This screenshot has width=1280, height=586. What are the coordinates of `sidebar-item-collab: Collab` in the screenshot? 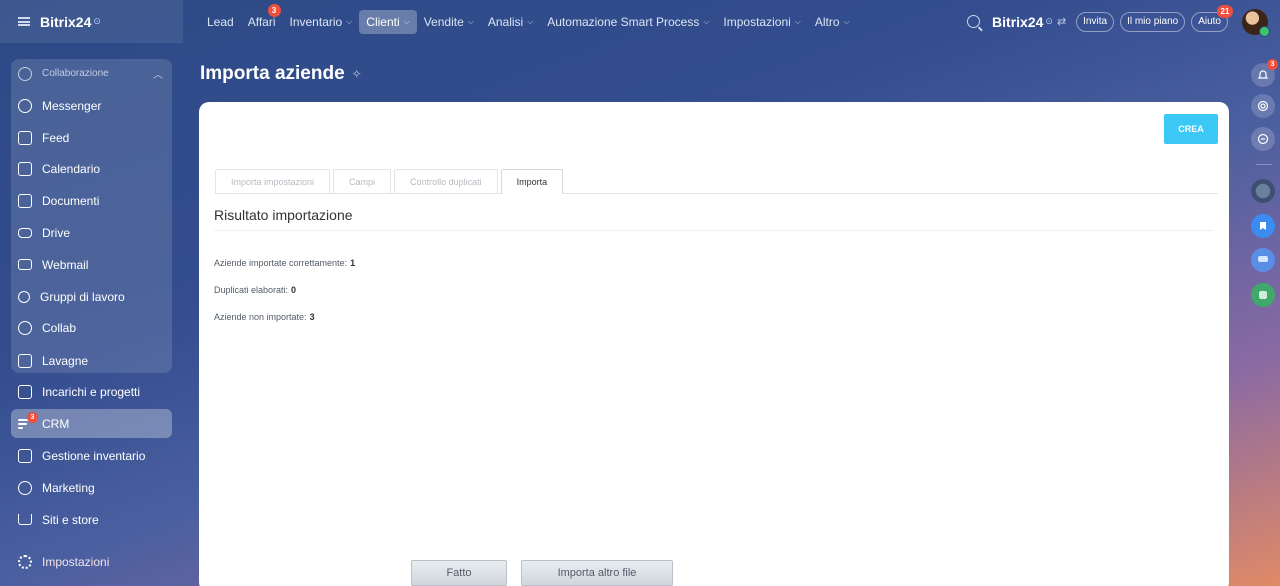 It's located at (91, 327).